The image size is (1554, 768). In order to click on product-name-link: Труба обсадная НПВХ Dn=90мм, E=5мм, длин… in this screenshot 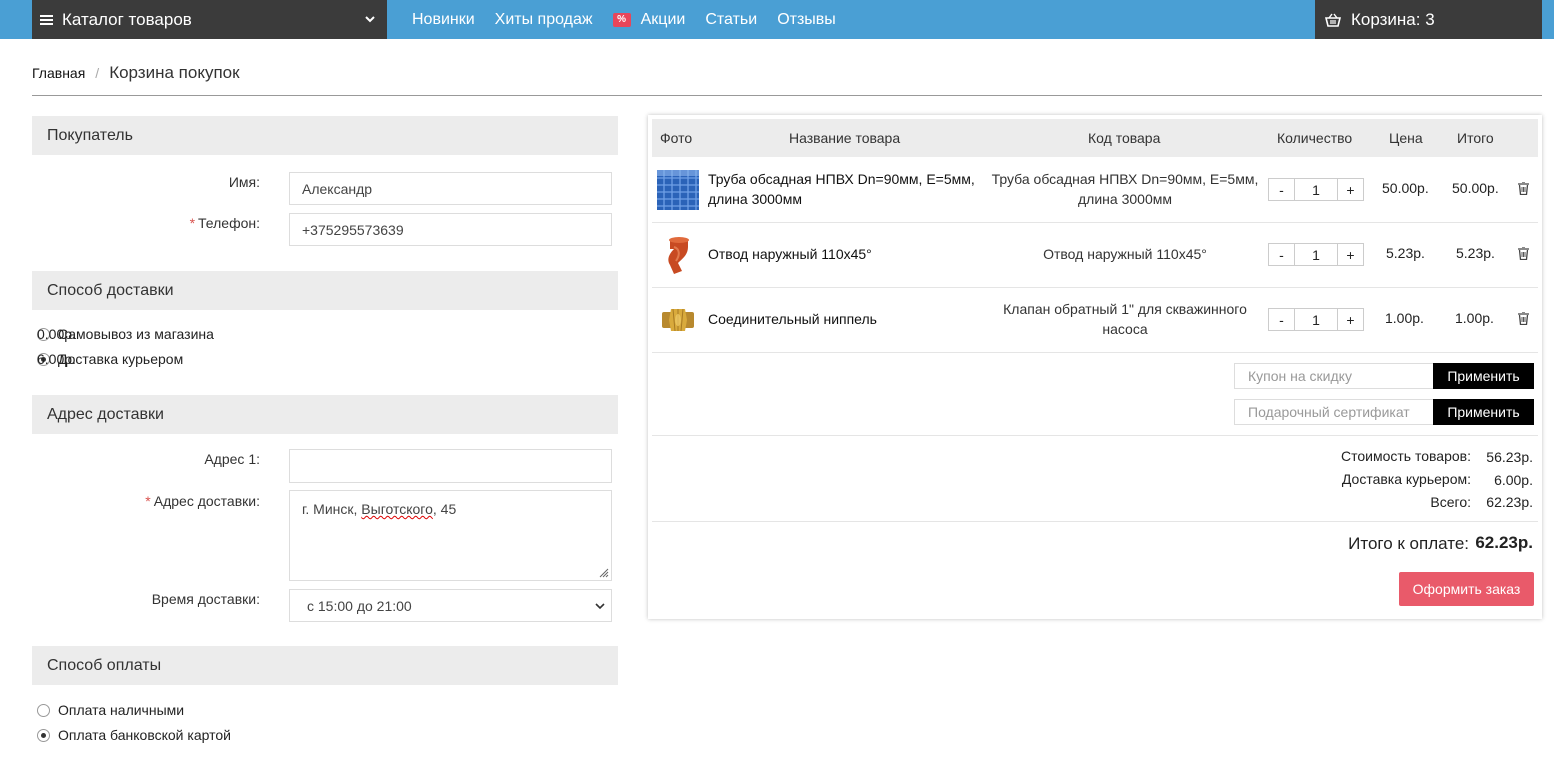, I will do `click(848, 189)`.